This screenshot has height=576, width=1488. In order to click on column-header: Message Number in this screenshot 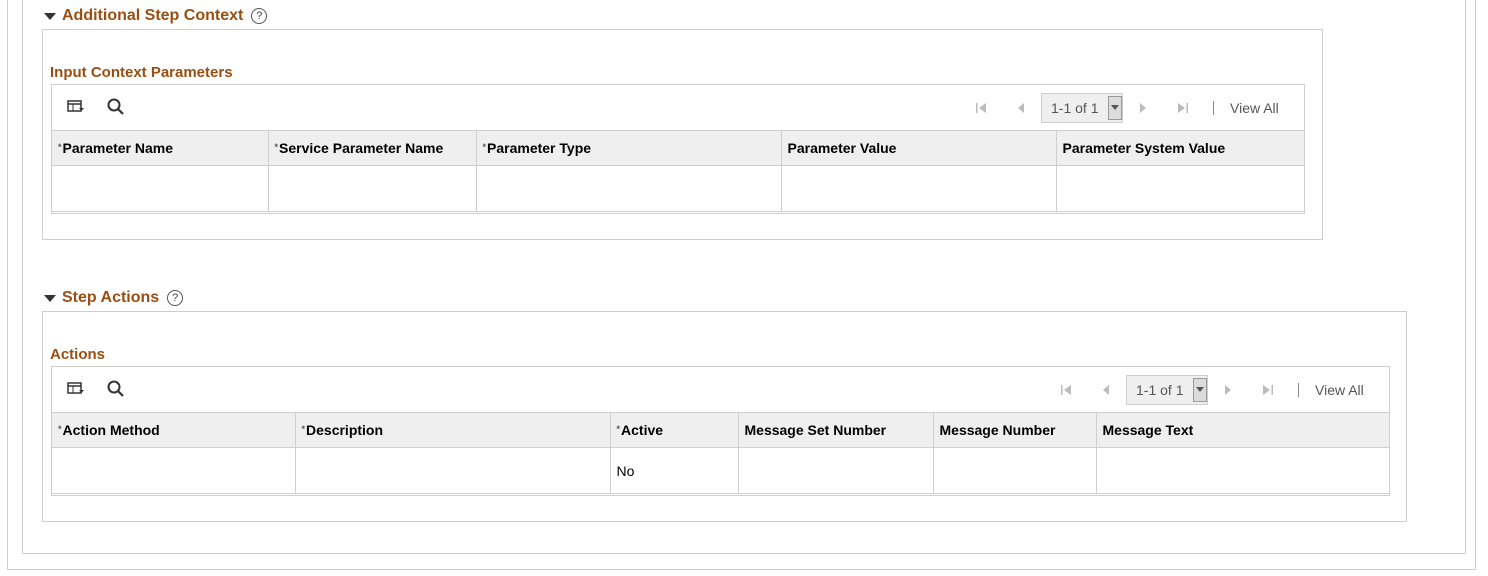, I will do `click(1015, 430)`.